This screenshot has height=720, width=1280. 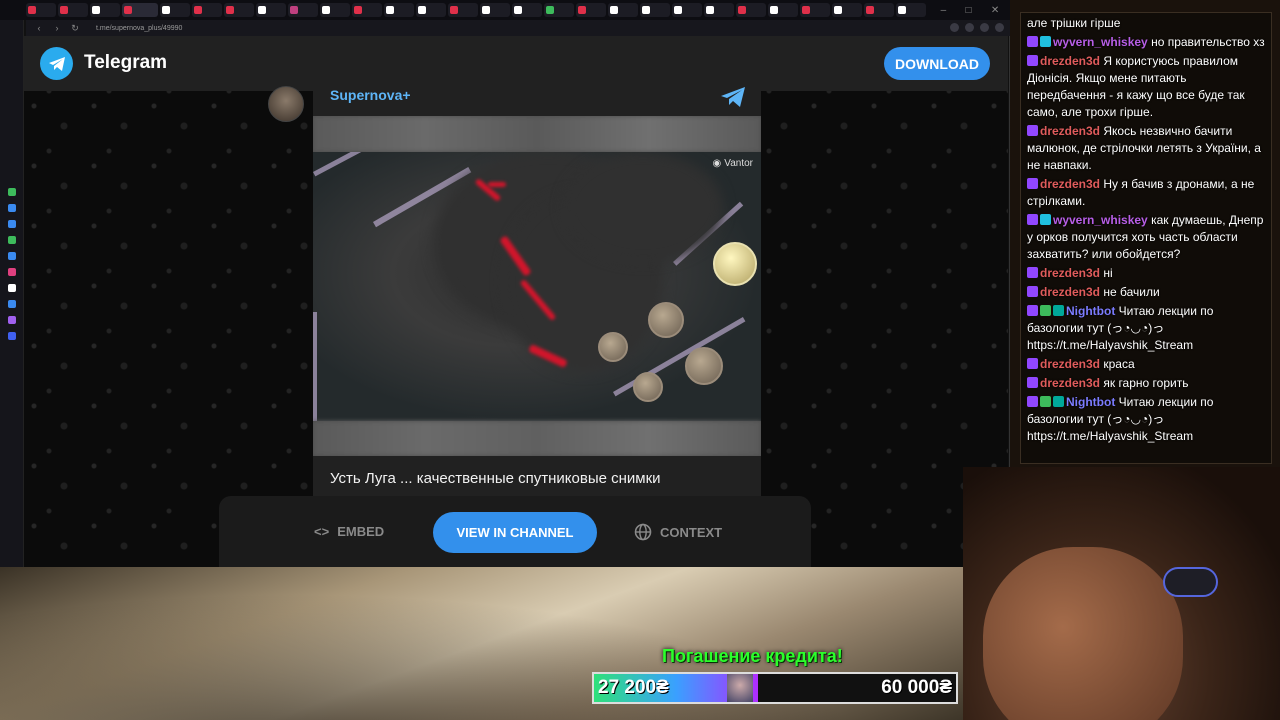 I want to click on maximize-button: □, so click(x=969, y=10).